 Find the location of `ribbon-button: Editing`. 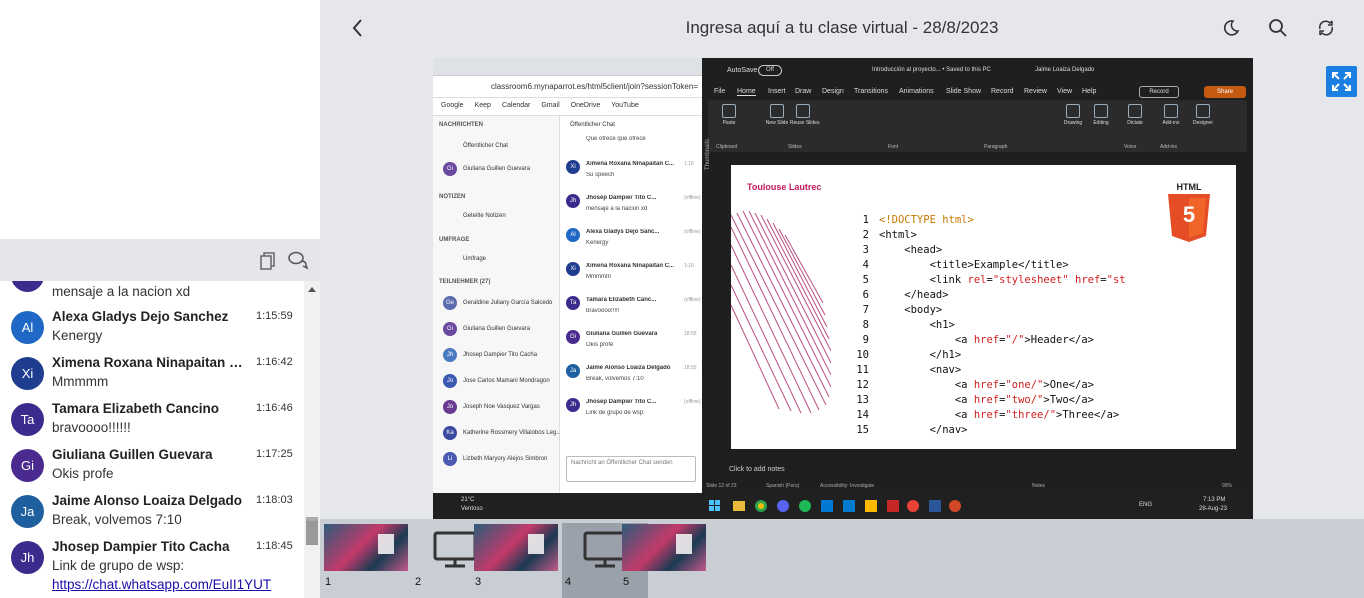

ribbon-button: Editing is located at coordinates (1101, 119).